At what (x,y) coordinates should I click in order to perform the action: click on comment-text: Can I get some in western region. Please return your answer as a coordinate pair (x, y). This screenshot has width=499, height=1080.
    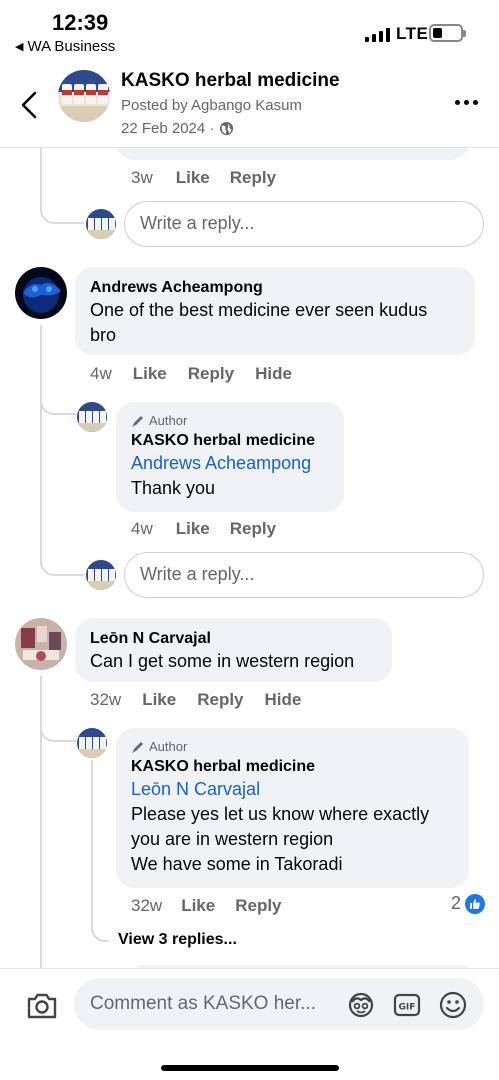
    Looking at the image, I should click on (222, 661).